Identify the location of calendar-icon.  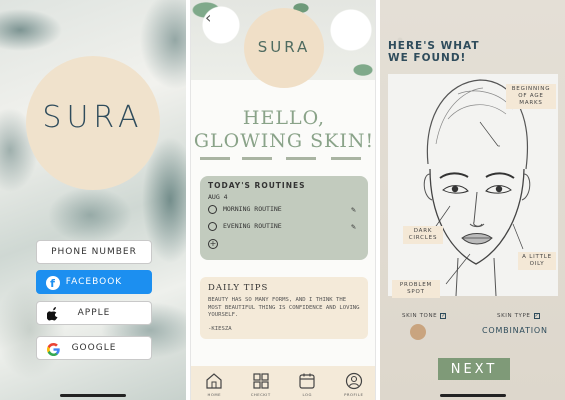
(307, 381).